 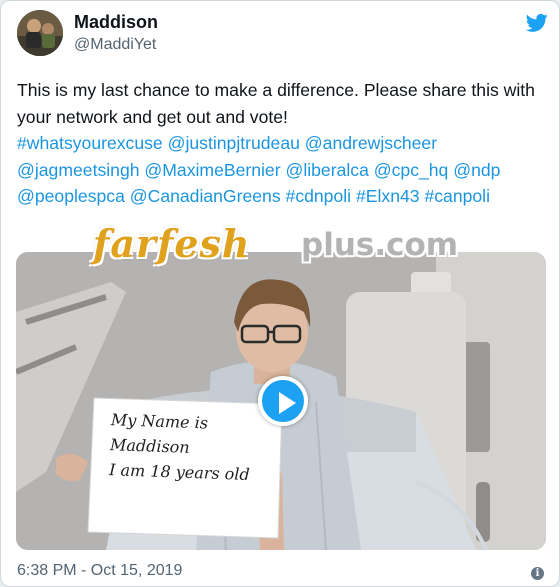 What do you see at coordinates (205, 196) in the screenshot?
I see `mention-link: @CanadianGreens` at bounding box center [205, 196].